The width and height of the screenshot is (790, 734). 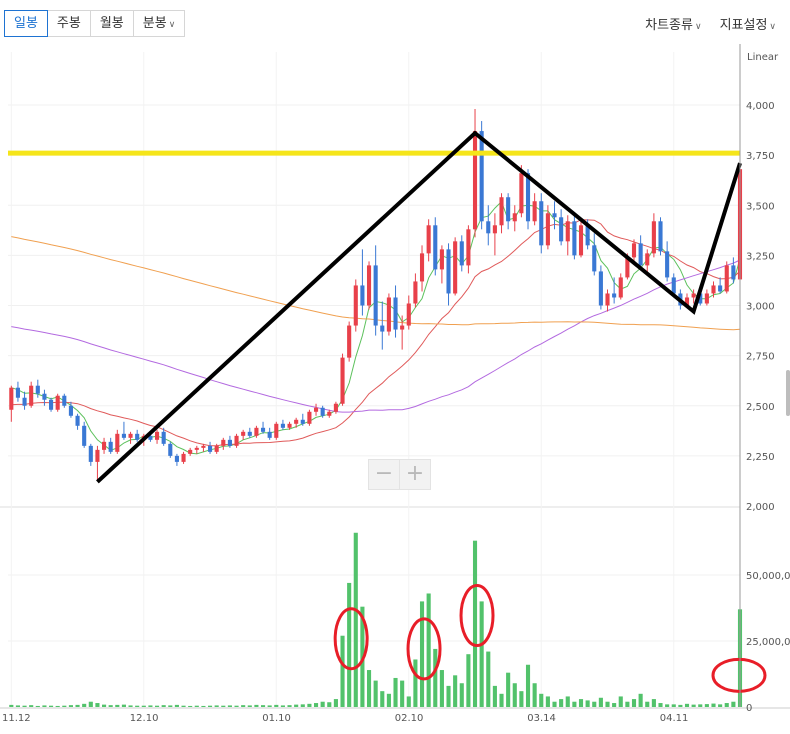 I want to click on zoom-controls: − +, so click(x=399, y=474).